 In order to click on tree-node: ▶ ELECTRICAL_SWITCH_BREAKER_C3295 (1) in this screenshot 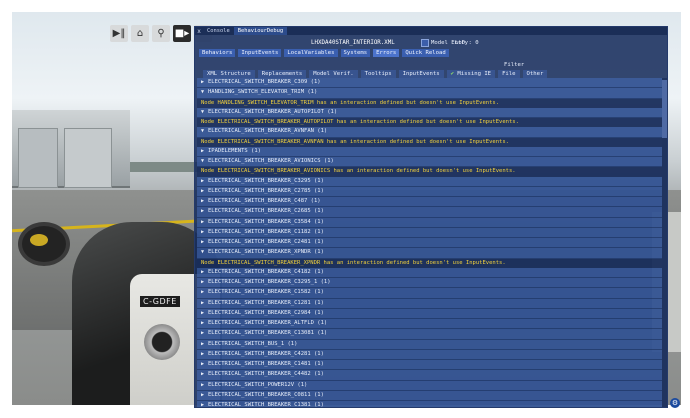, I will do `click(430, 181)`.